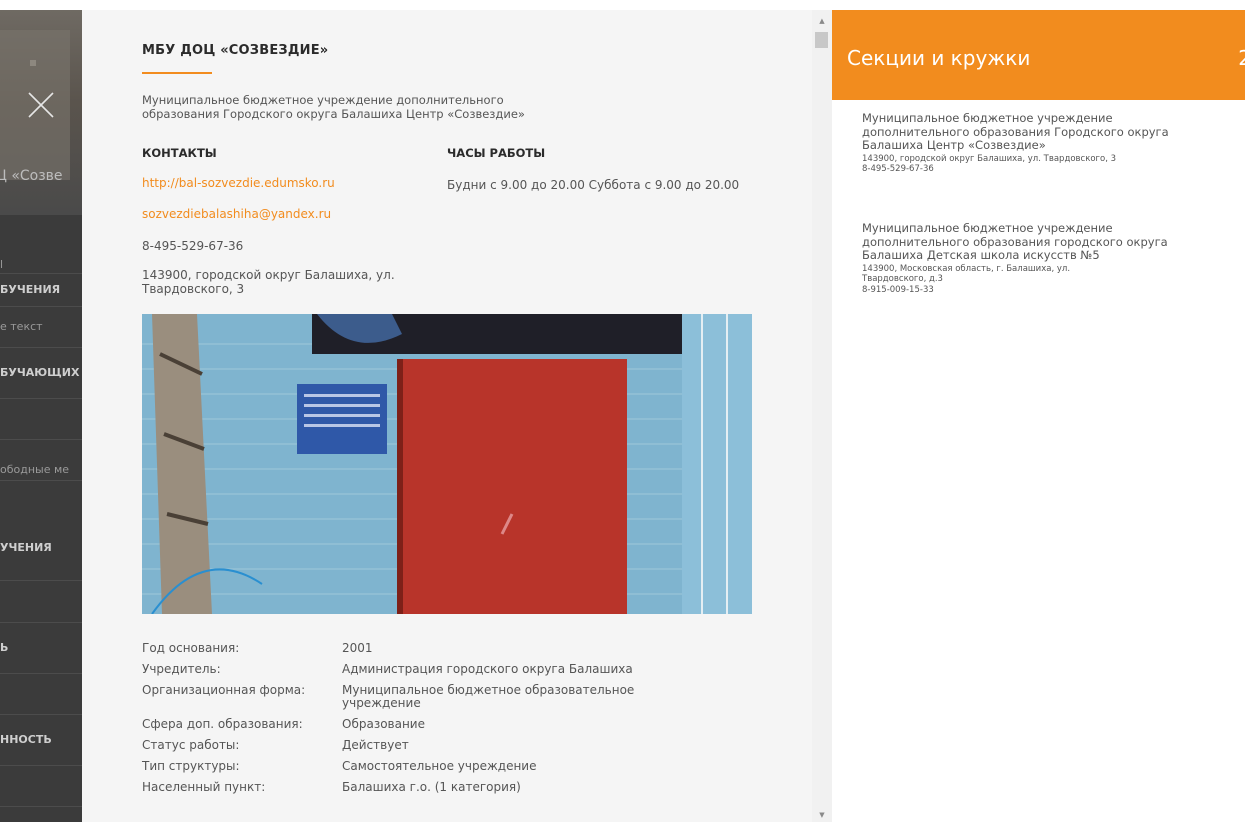 The width and height of the screenshot is (1245, 822). What do you see at coordinates (31, 176) in the screenshot?
I see `background-hero-title: Ц «Созве` at bounding box center [31, 176].